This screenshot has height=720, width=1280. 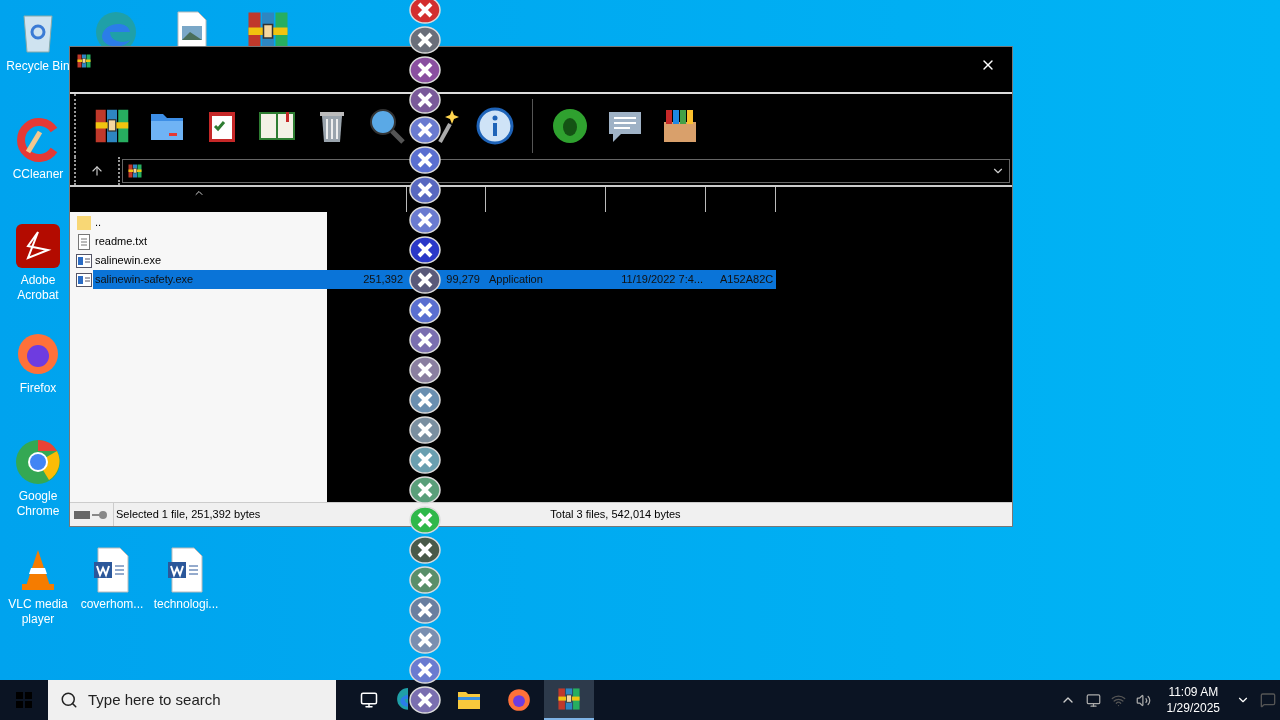 What do you see at coordinates (382, 279) in the screenshot?
I see `size-cell-text: 251,392` at bounding box center [382, 279].